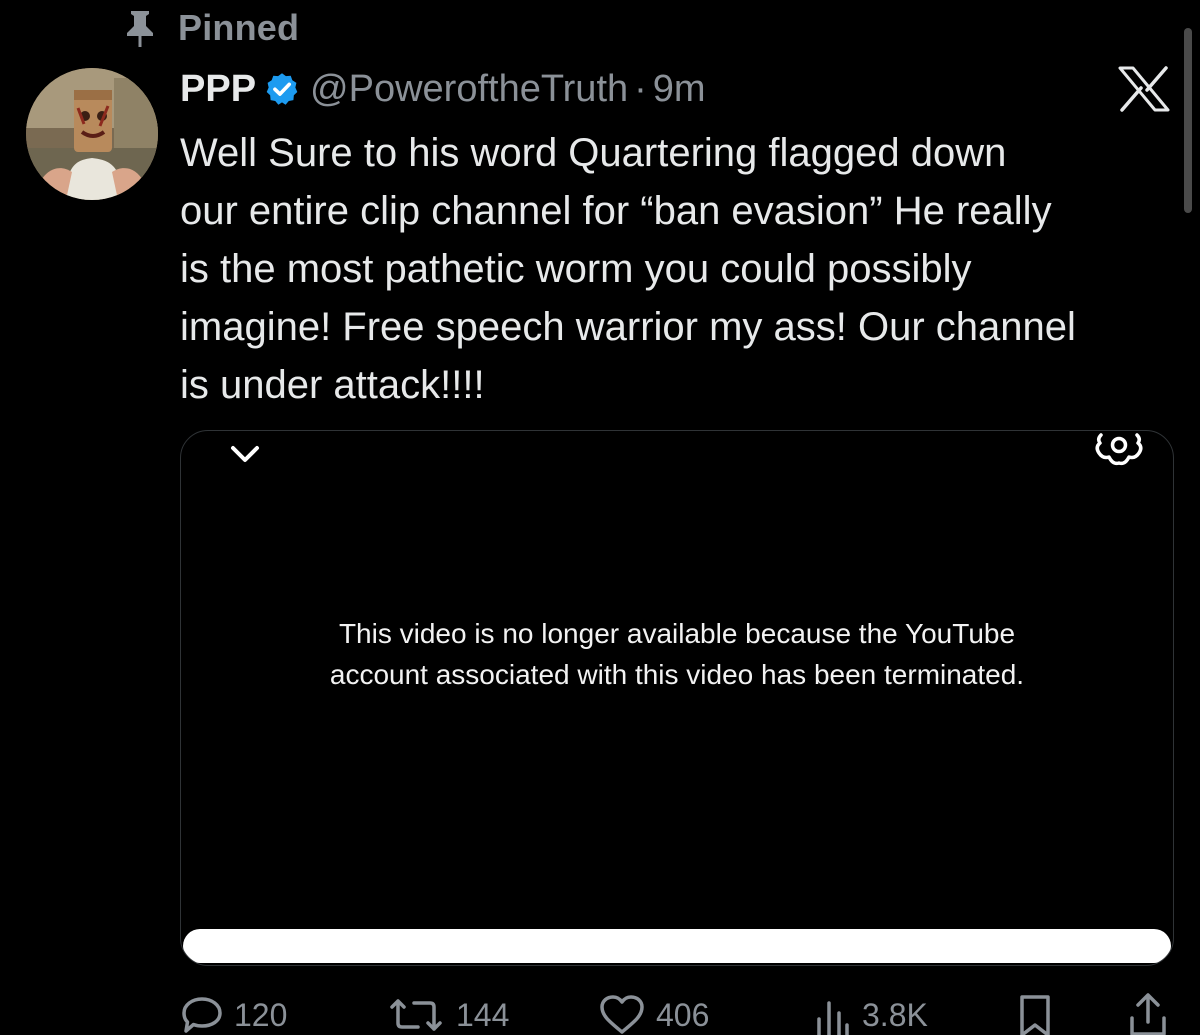 The width and height of the screenshot is (1200, 1035). I want to click on x-logo-icon, so click(1144, 89).